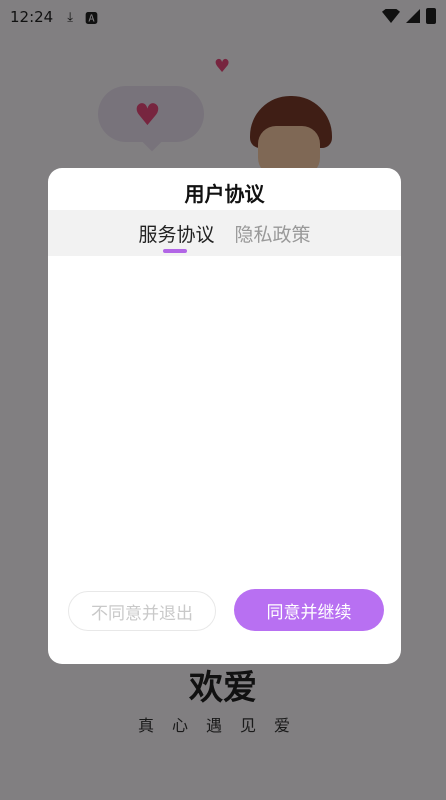 The height and width of the screenshot is (800, 446). I want to click on tab-service-agreement-label: 服务协议, so click(176, 234).